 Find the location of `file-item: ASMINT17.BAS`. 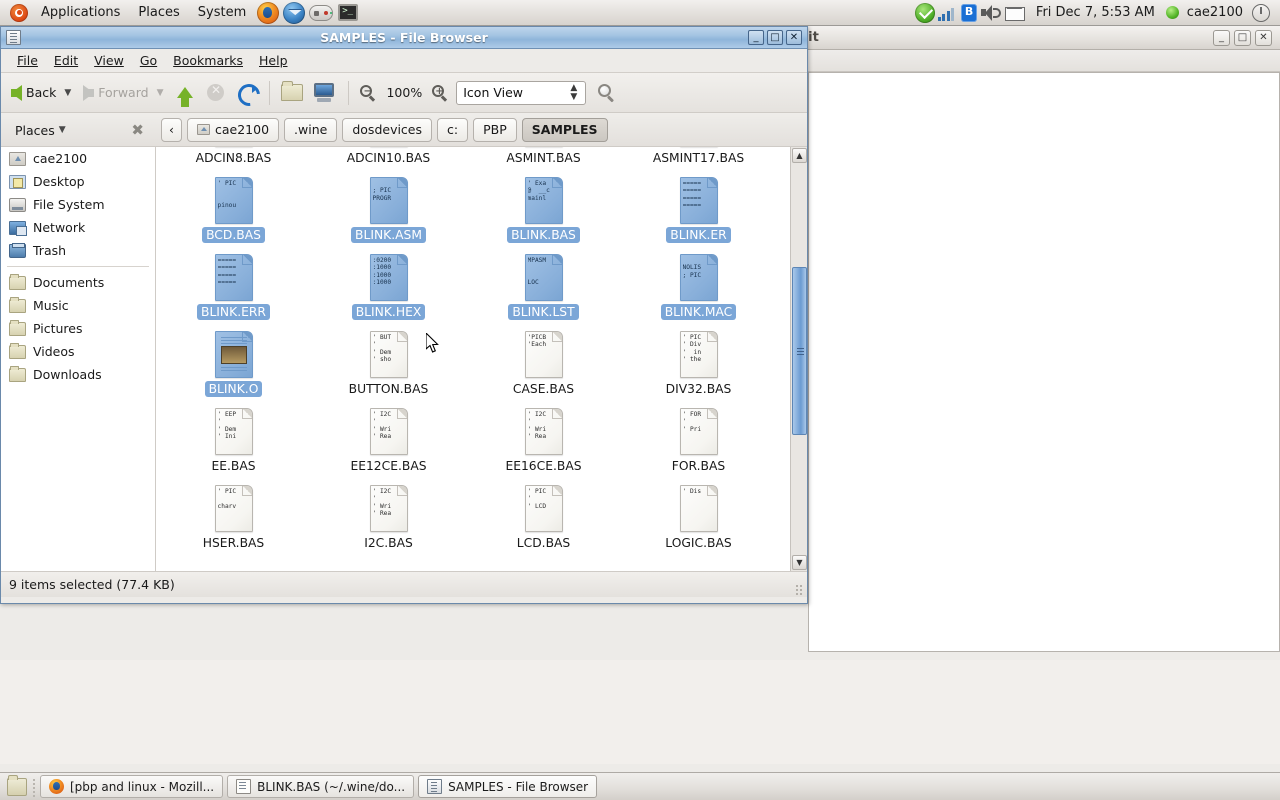

file-item: ASMINT17.BAS is located at coordinates (698, 158).